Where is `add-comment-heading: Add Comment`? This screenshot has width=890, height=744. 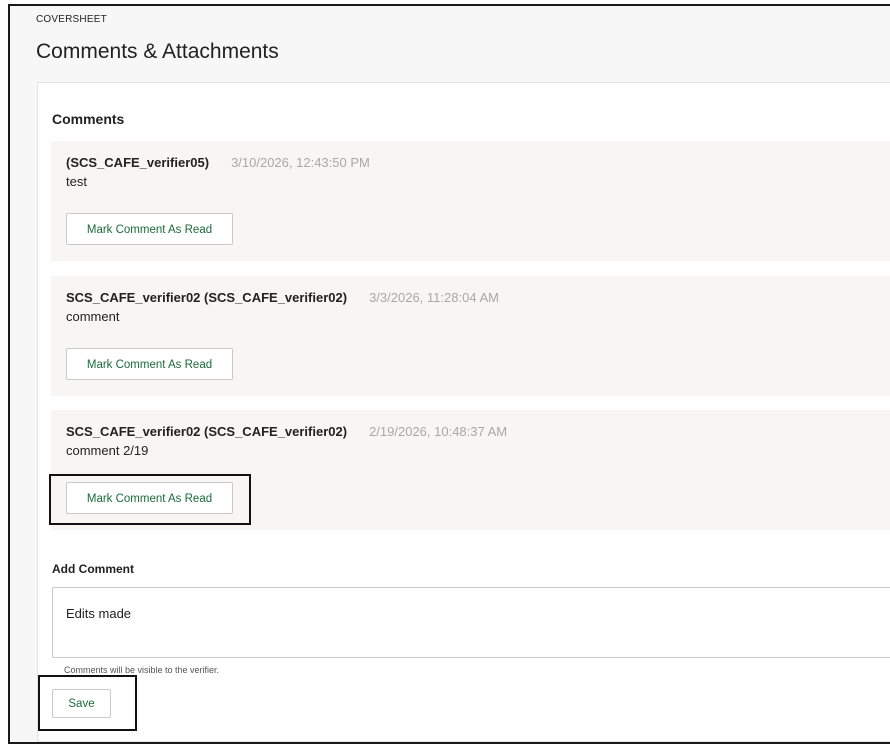
add-comment-heading: Add Comment is located at coordinates (93, 569).